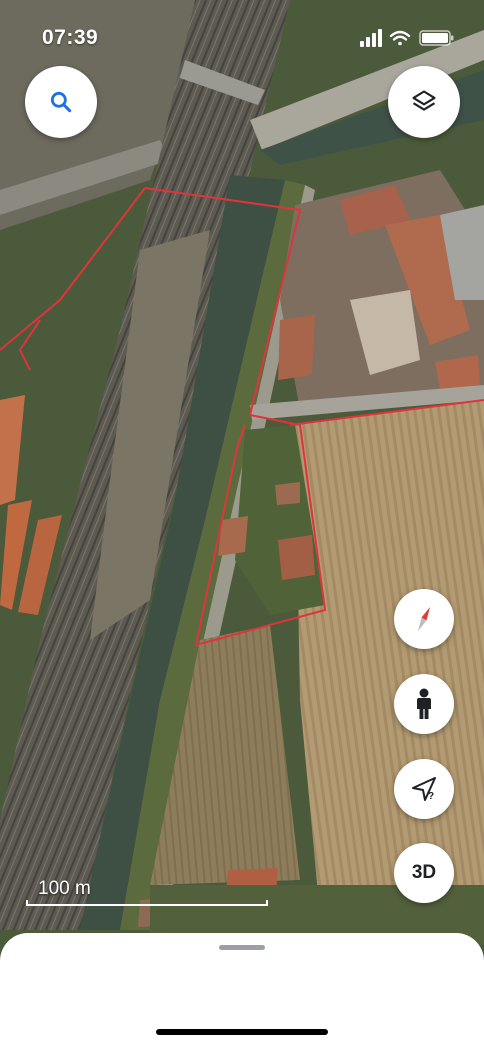 This screenshot has height=1050, width=484. I want to click on location-arrow-icon: ?, so click(424, 789).